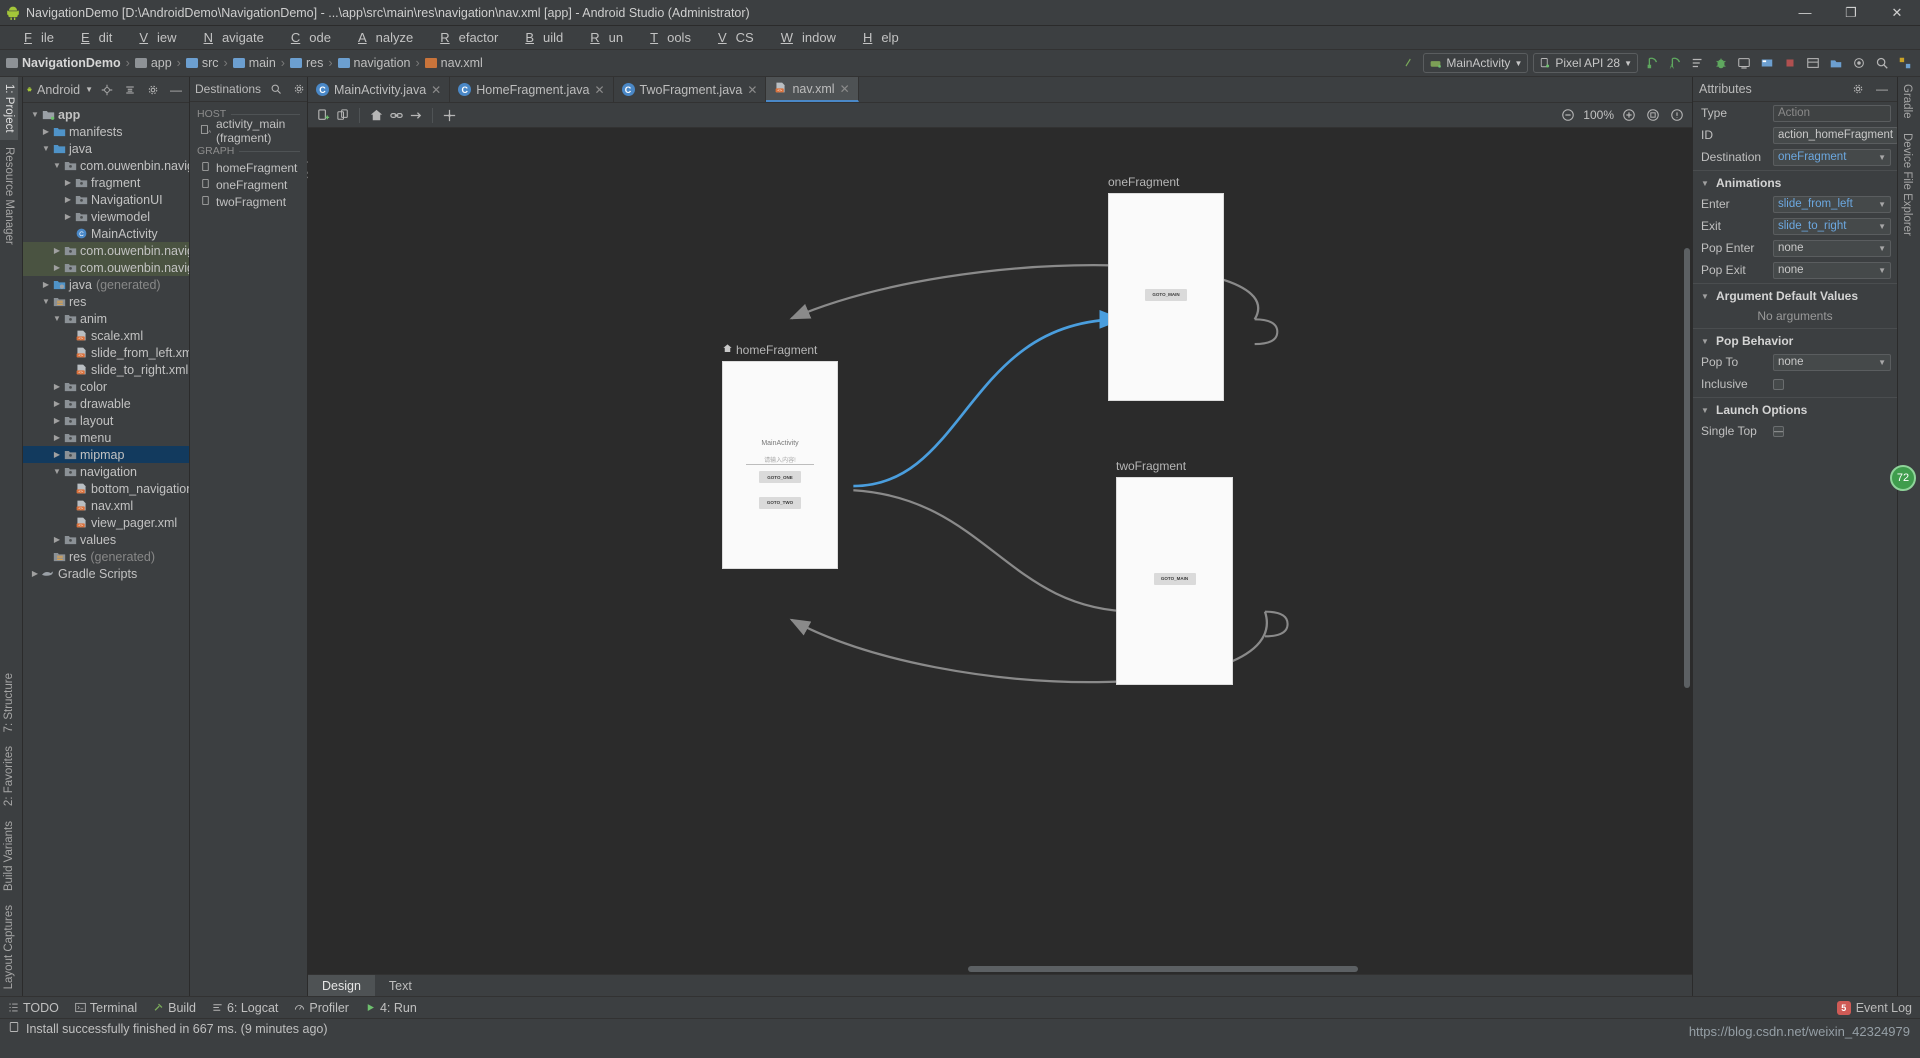 Image resolution: width=1920 pixels, height=1058 pixels. Describe the element at coordinates (1568, 115) in the screenshot. I see `zoom-out-icon` at that location.